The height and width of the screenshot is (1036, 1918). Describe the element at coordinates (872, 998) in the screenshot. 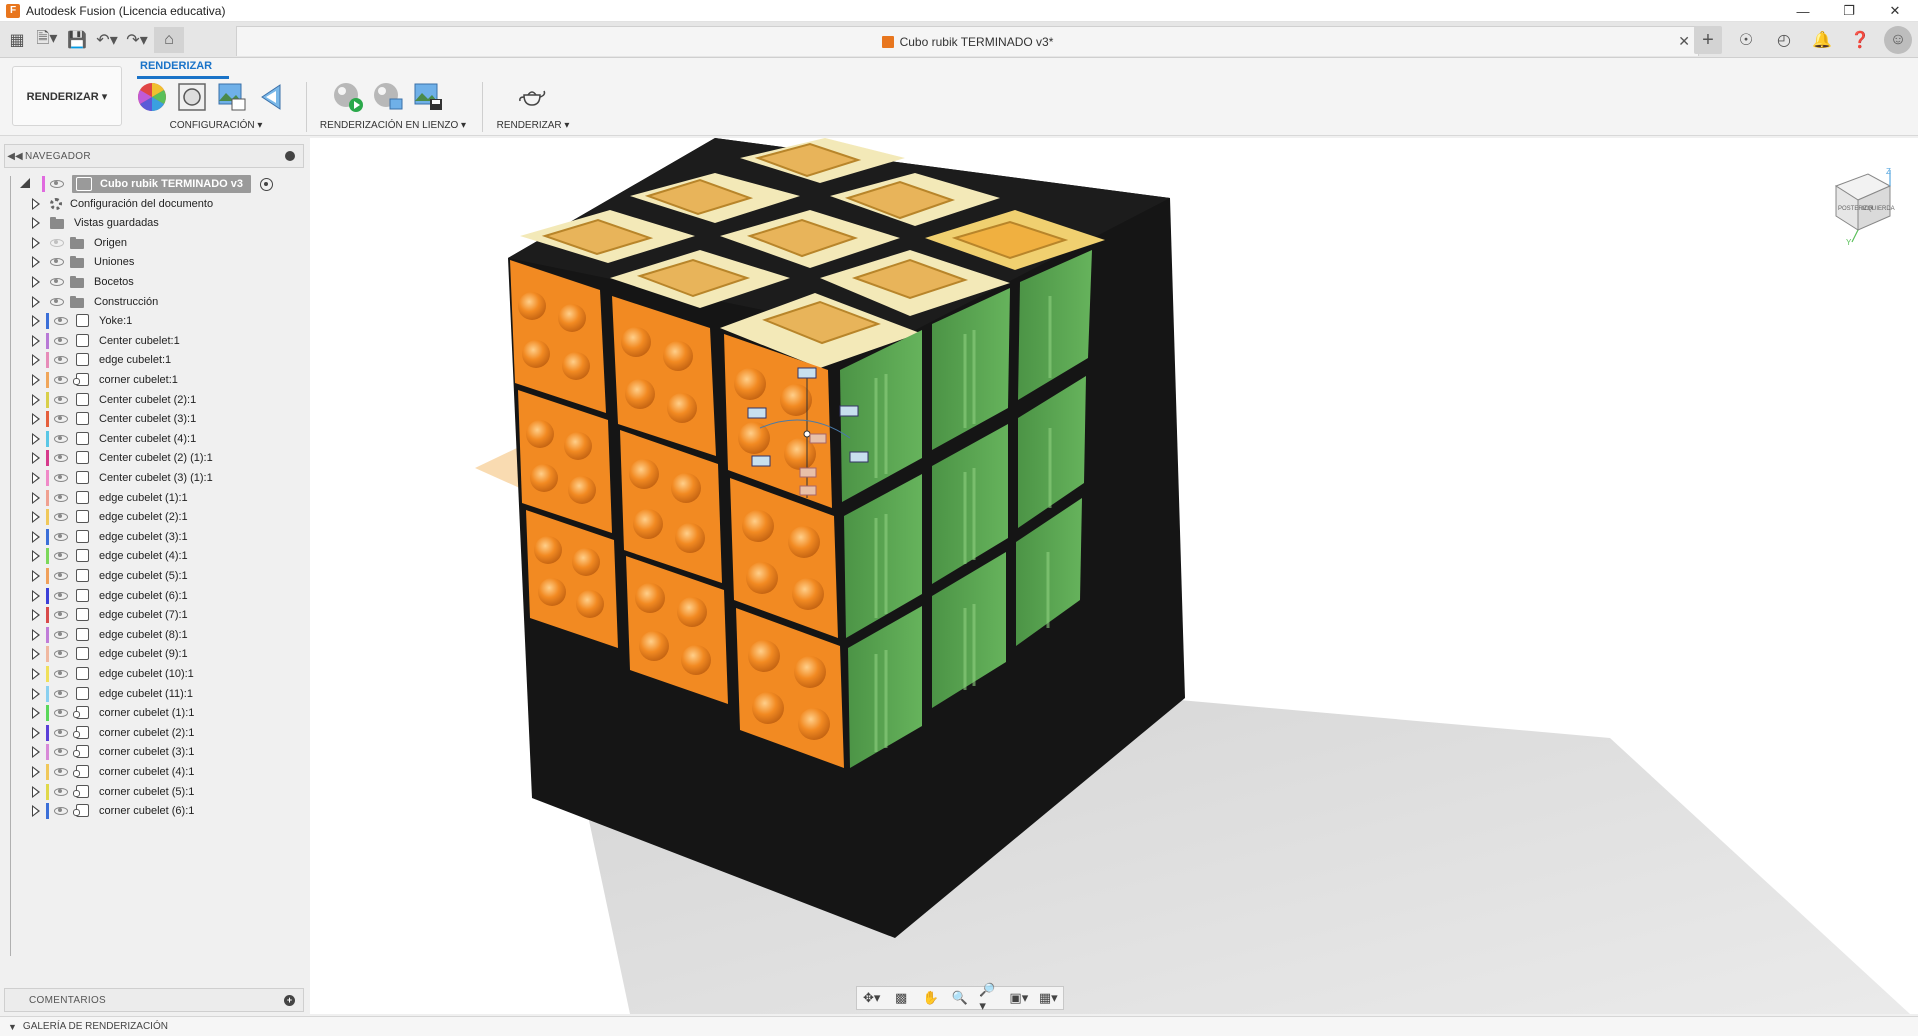

I see `orbit-icon: ✥▾` at that location.